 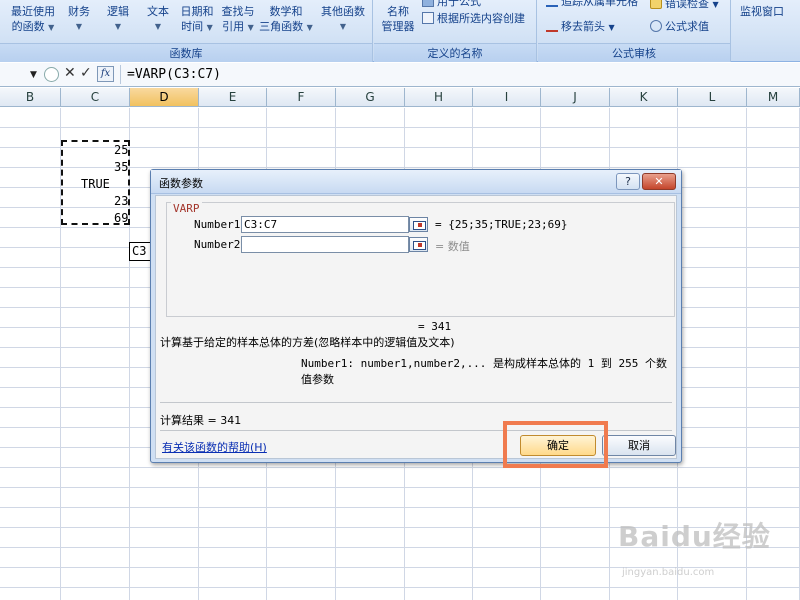 I want to click on arg-result-number2: = 数值, so click(x=452, y=246).